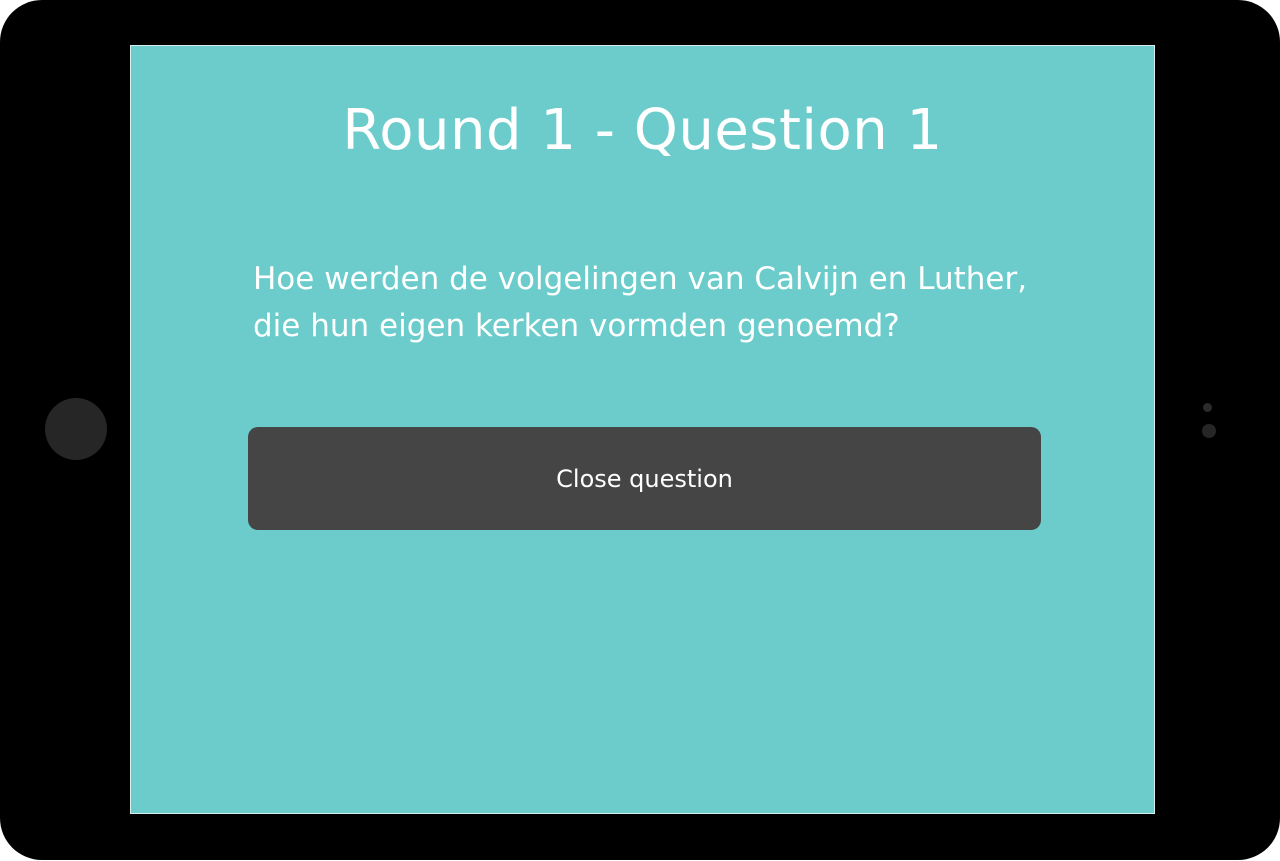 The height and width of the screenshot is (861, 1280). Describe the element at coordinates (642, 130) in the screenshot. I see `question-title: Round 1 - Question 1` at that location.